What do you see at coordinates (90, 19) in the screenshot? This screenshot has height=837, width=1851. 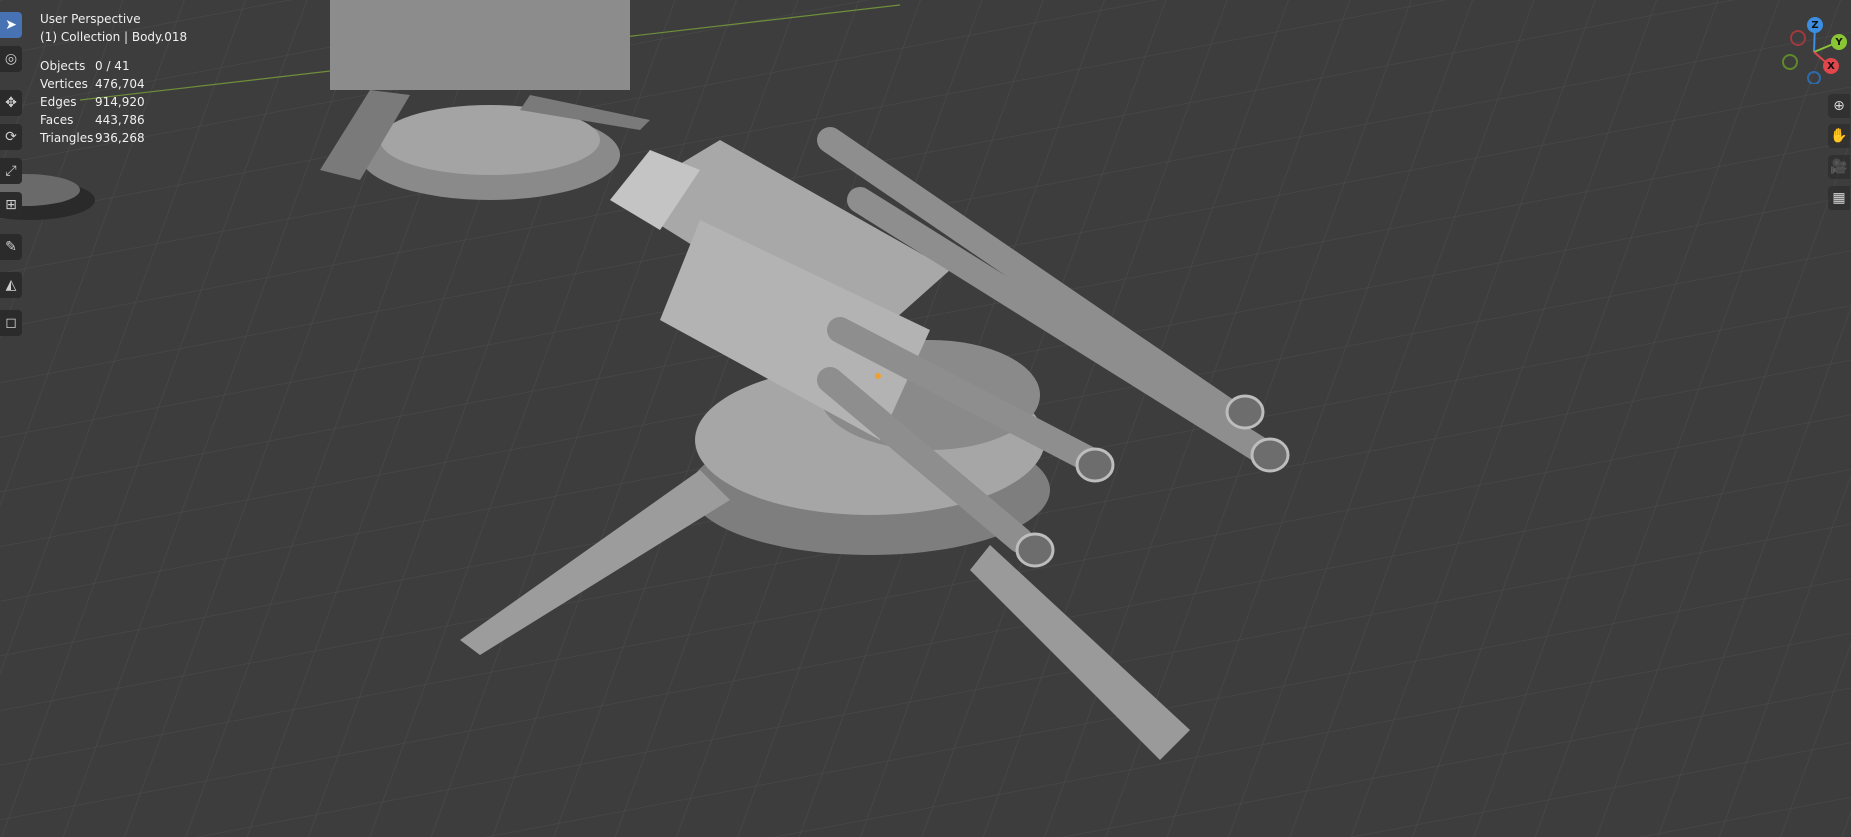 I see `viewport-mode-label: User Perspective` at bounding box center [90, 19].